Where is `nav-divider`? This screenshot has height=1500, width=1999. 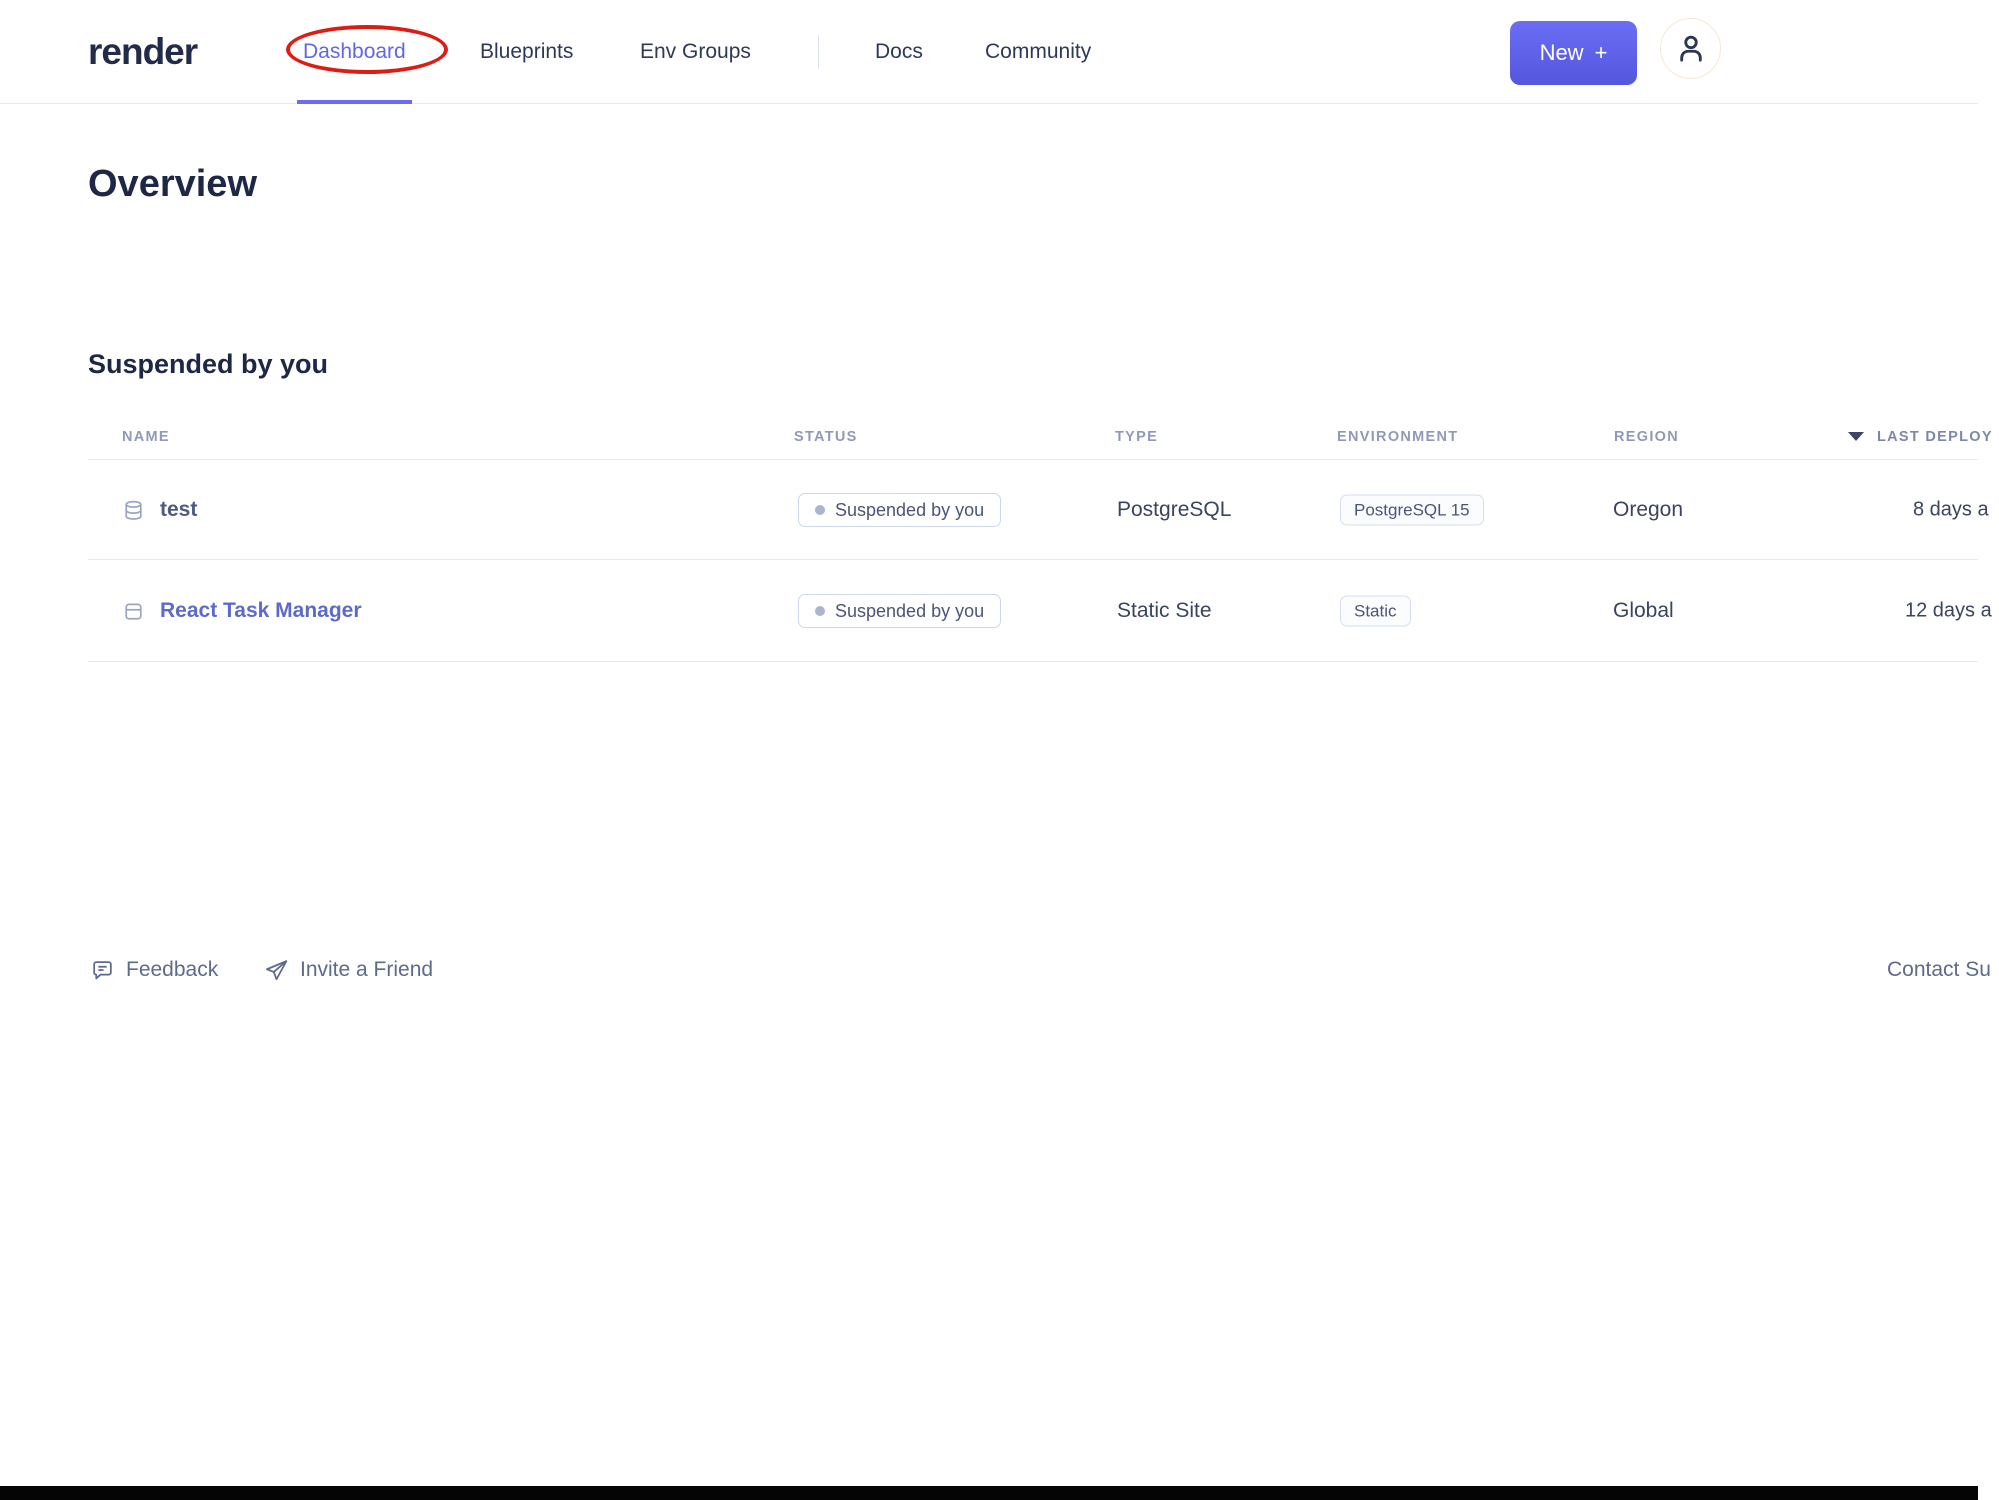
nav-divider is located at coordinates (818, 52).